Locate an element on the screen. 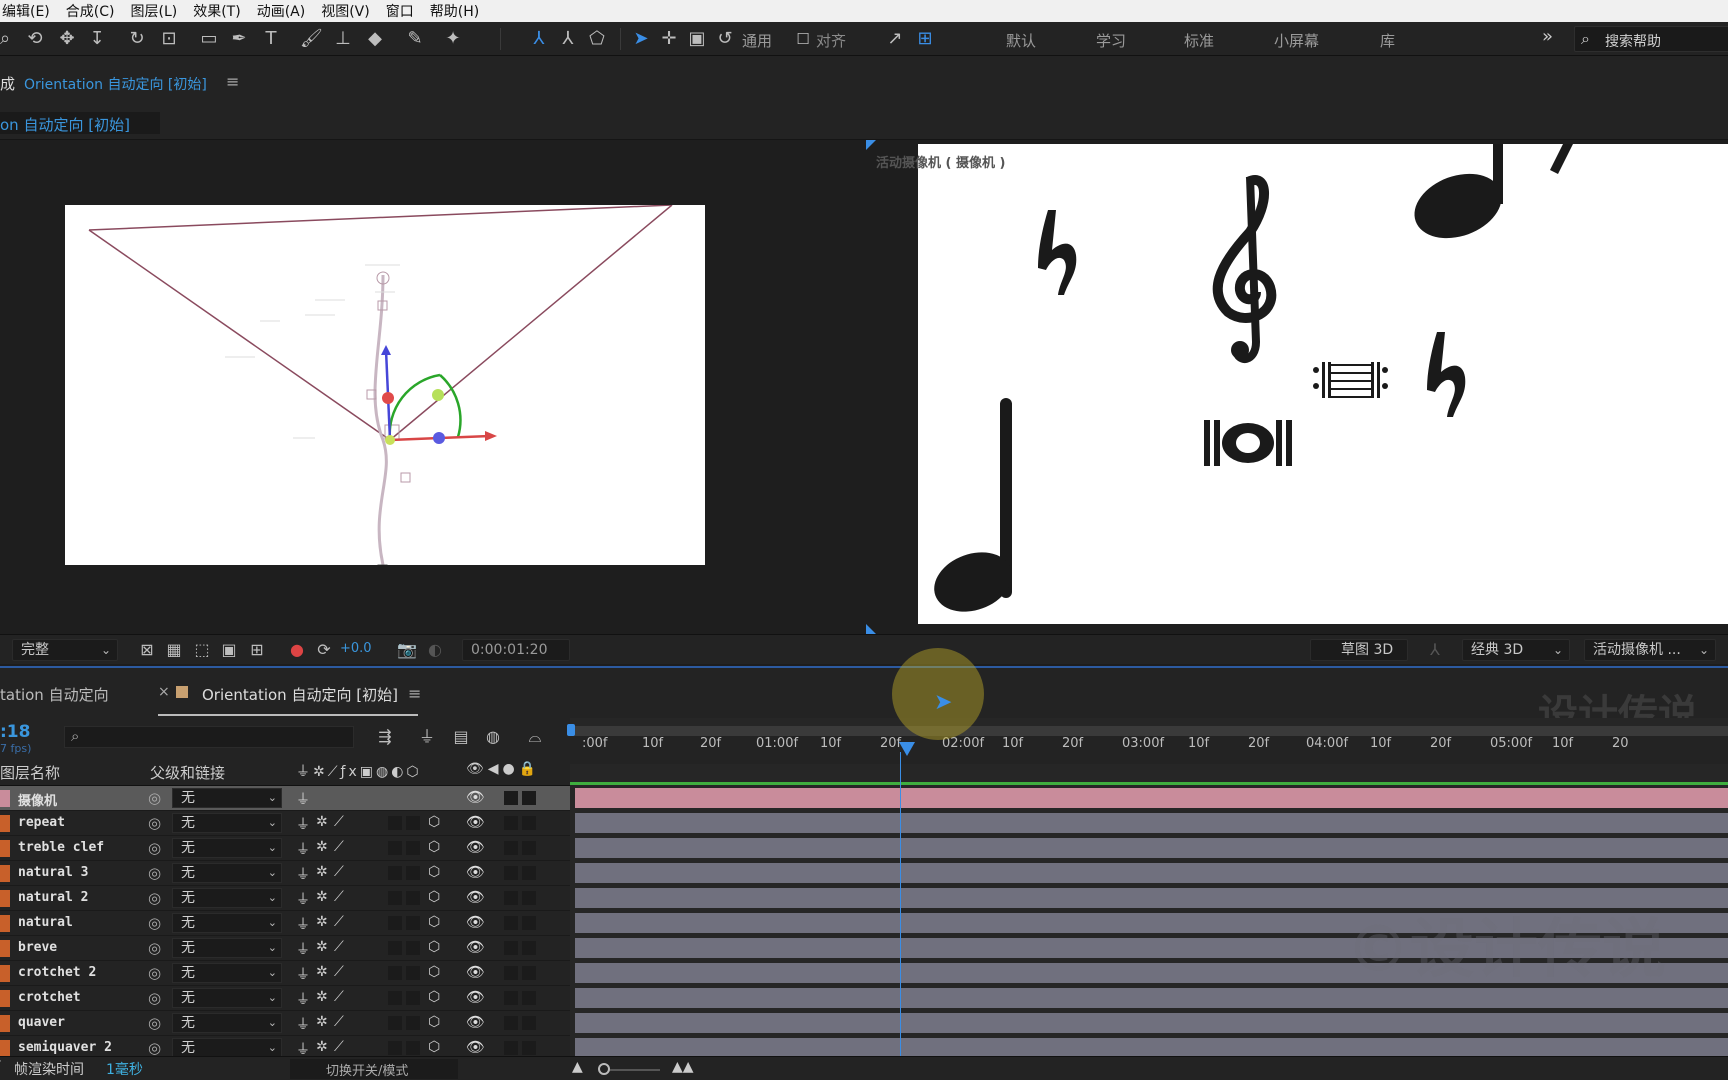 This screenshot has height=1080, width=1728. menu-edit: 编辑(E) is located at coordinates (29, 11).